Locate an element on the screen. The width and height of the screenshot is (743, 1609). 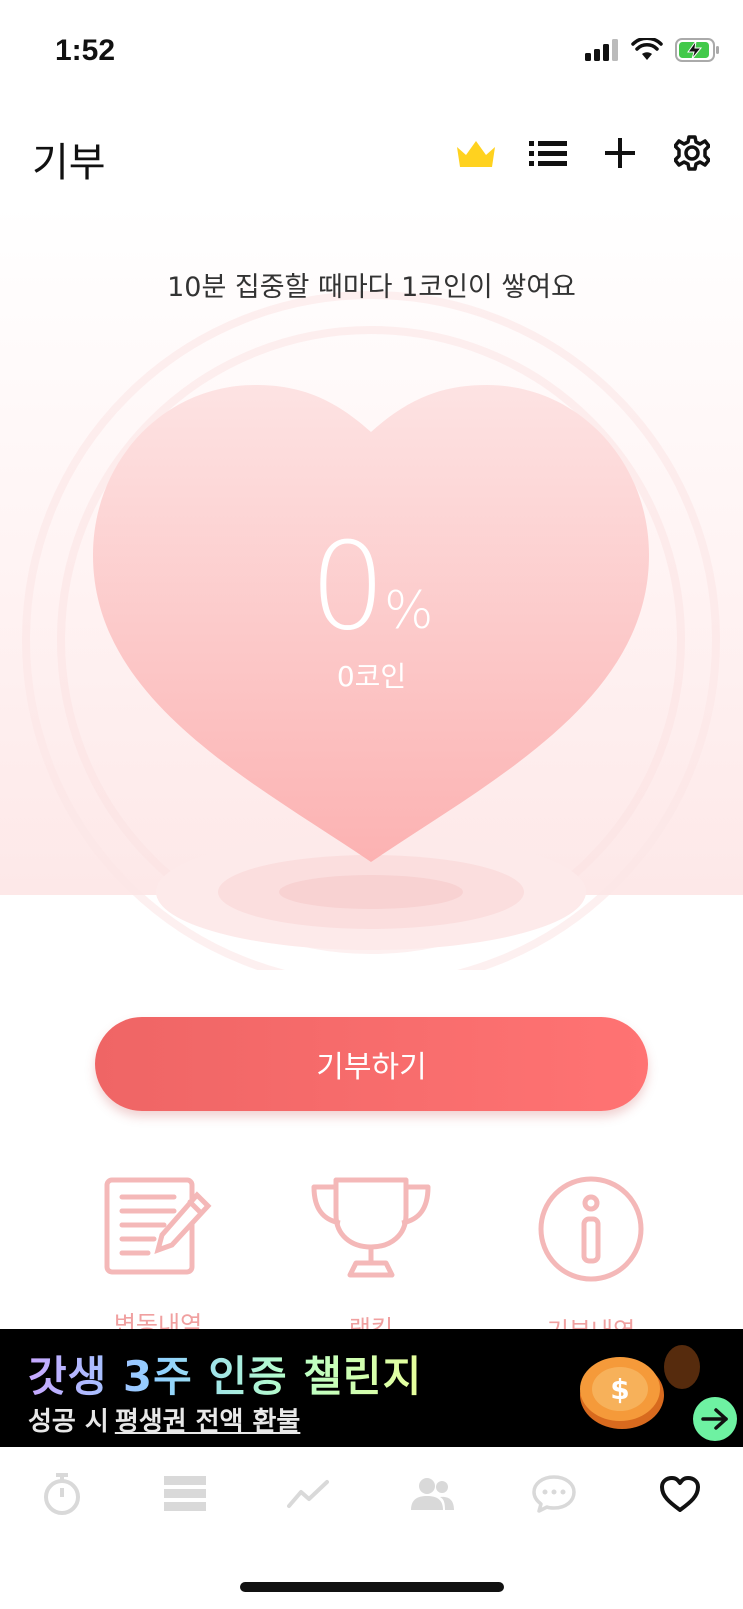
arrow-right-icon is located at coordinates (714, 1419).